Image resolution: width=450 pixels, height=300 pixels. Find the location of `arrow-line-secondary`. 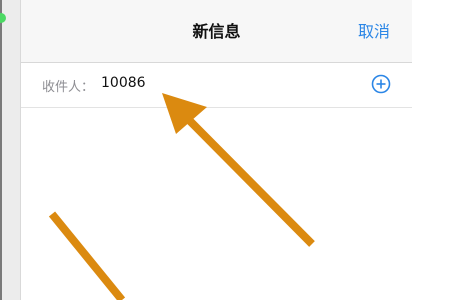

arrow-line-secondary is located at coordinates (87, 255).